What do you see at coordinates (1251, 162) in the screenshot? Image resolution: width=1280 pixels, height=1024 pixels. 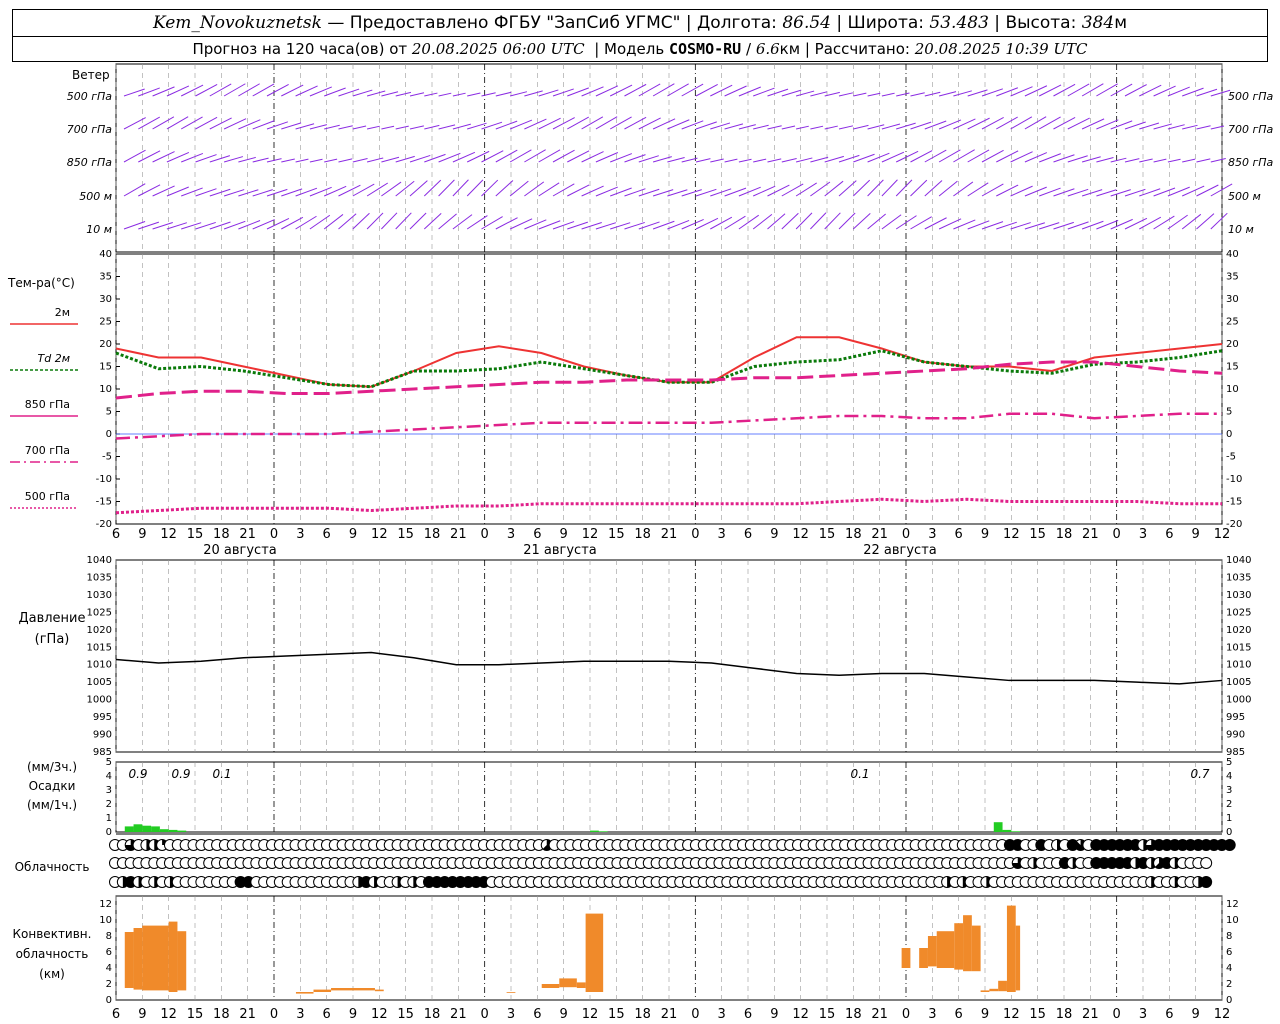 I see `wind-level-label-right: 850 гПа` at bounding box center [1251, 162].